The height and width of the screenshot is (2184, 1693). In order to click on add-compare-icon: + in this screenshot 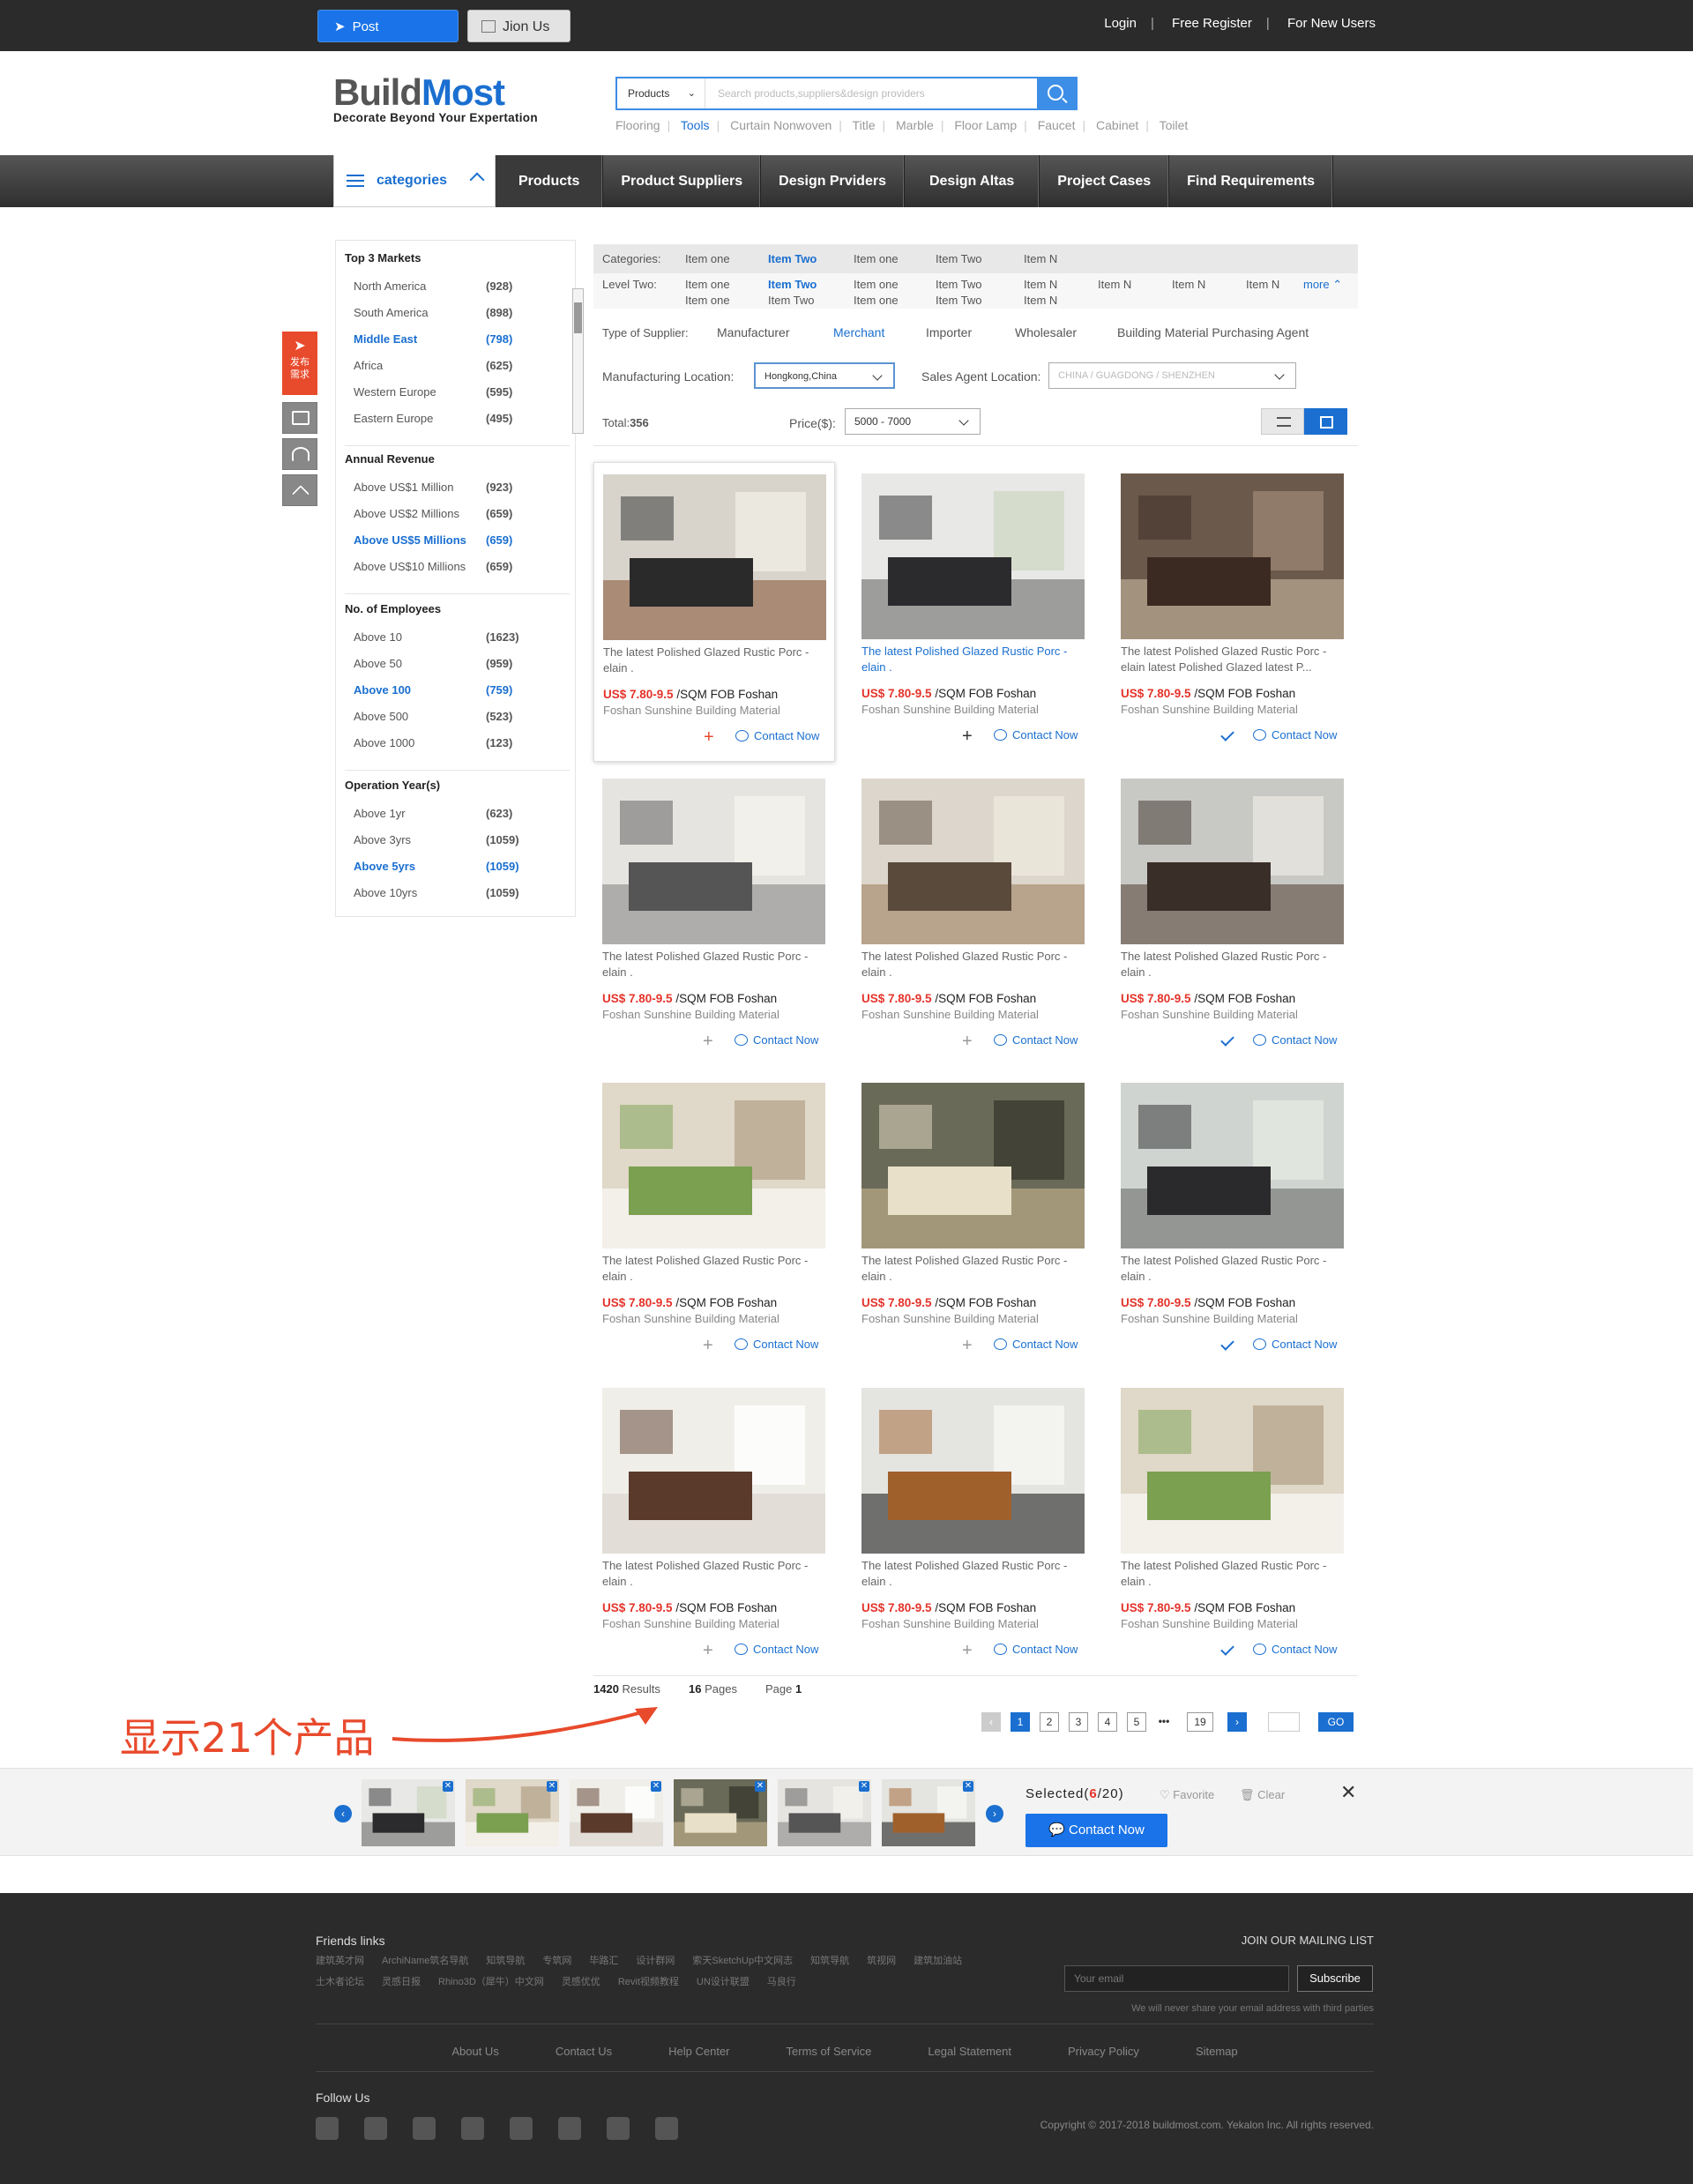, I will do `click(708, 1041)`.